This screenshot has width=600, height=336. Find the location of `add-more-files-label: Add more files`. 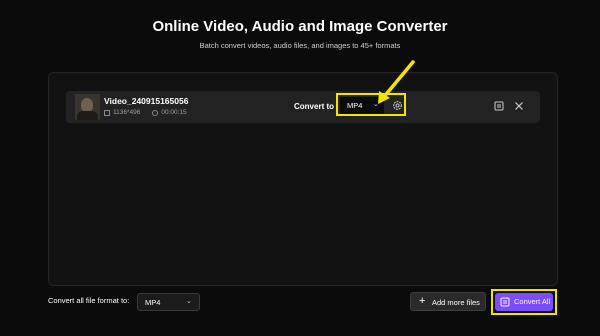

add-more-files-label: Add more files is located at coordinates (456, 302).